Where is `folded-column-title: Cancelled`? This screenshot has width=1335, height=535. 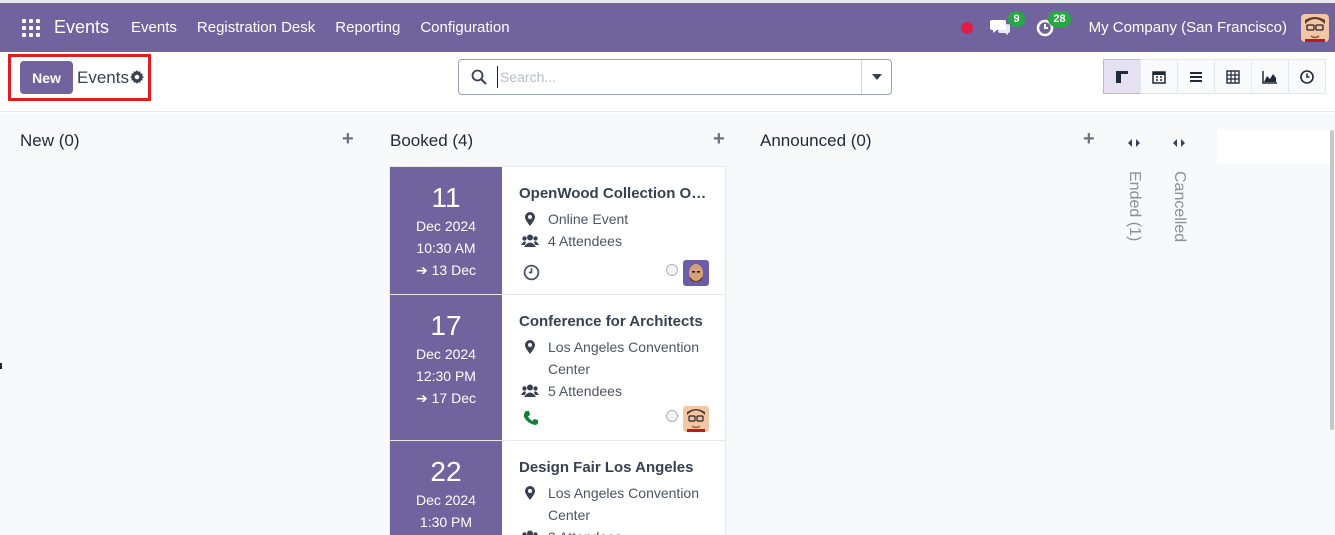 folded-column-title: Cancelled is located at coordinates (1179, 207).